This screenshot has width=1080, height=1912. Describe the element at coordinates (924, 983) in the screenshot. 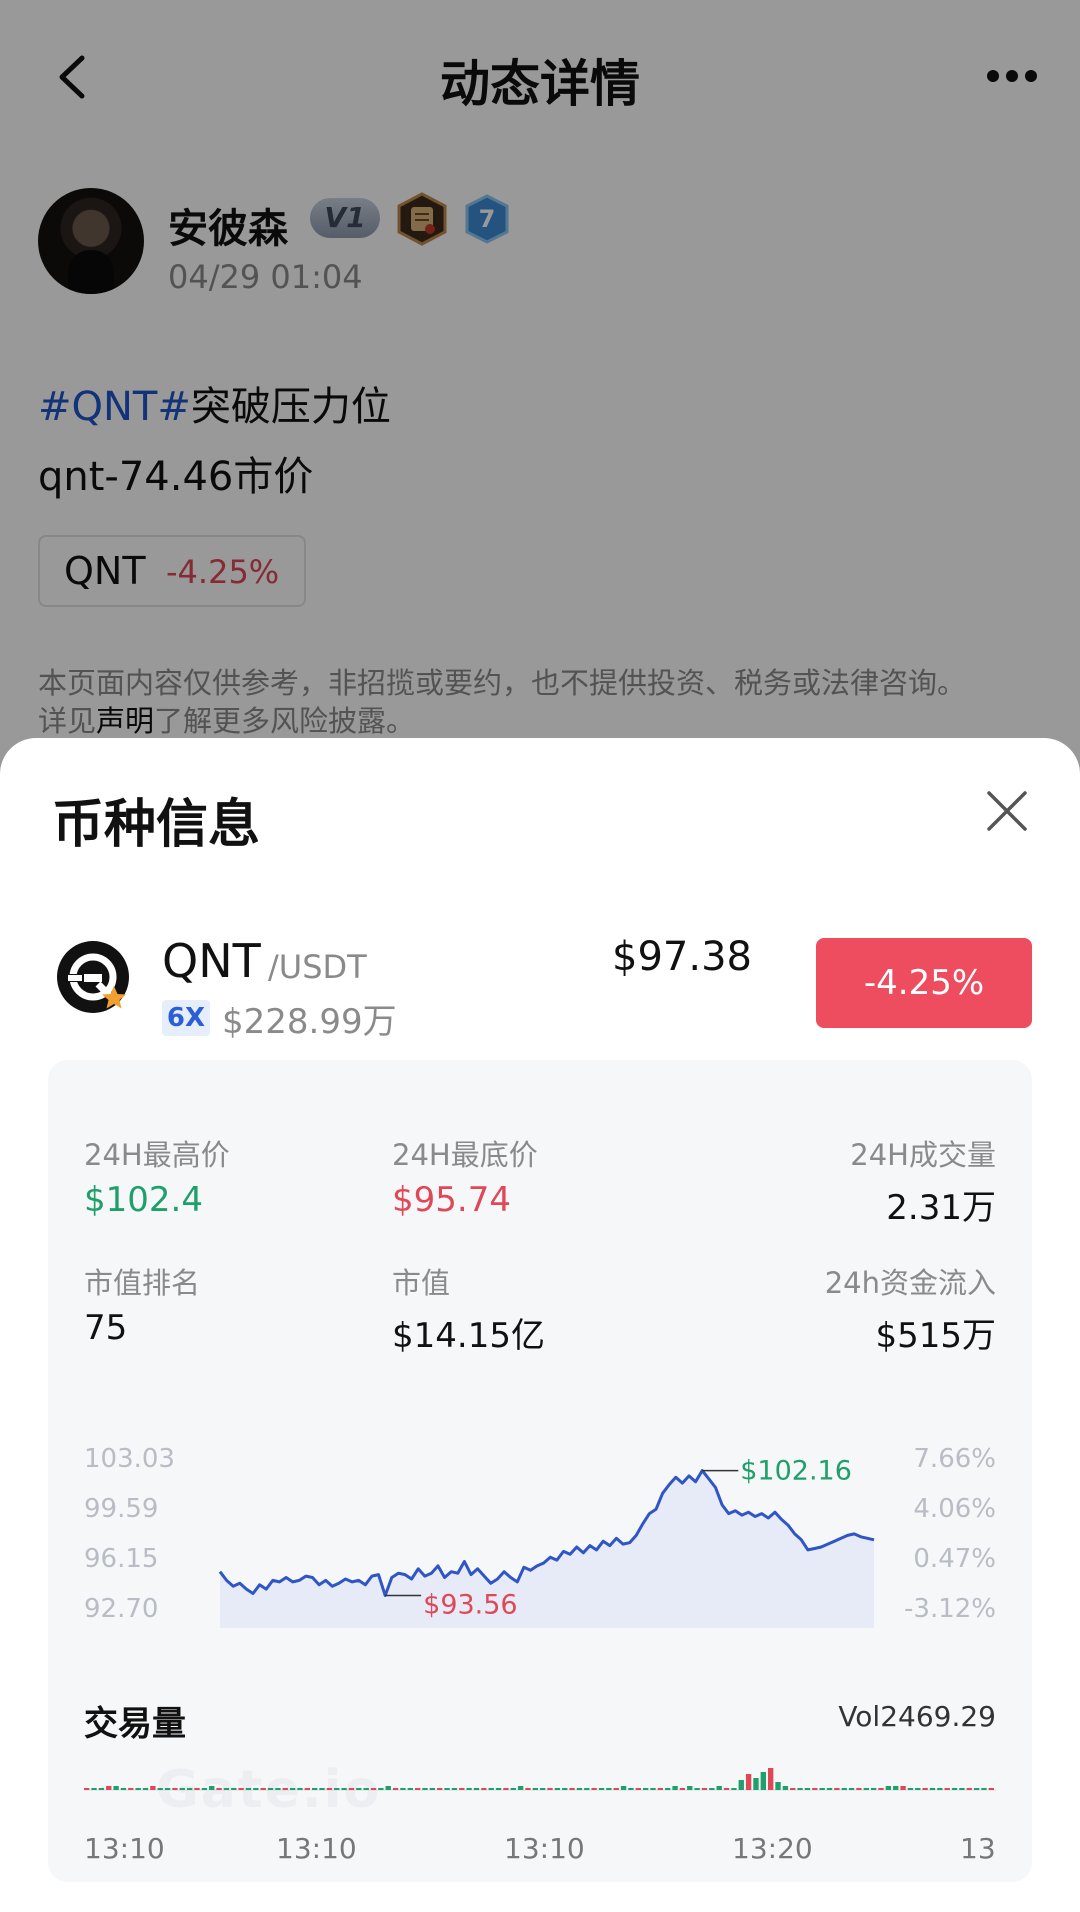

I see `price-change-badge: -4.25%` at that location.